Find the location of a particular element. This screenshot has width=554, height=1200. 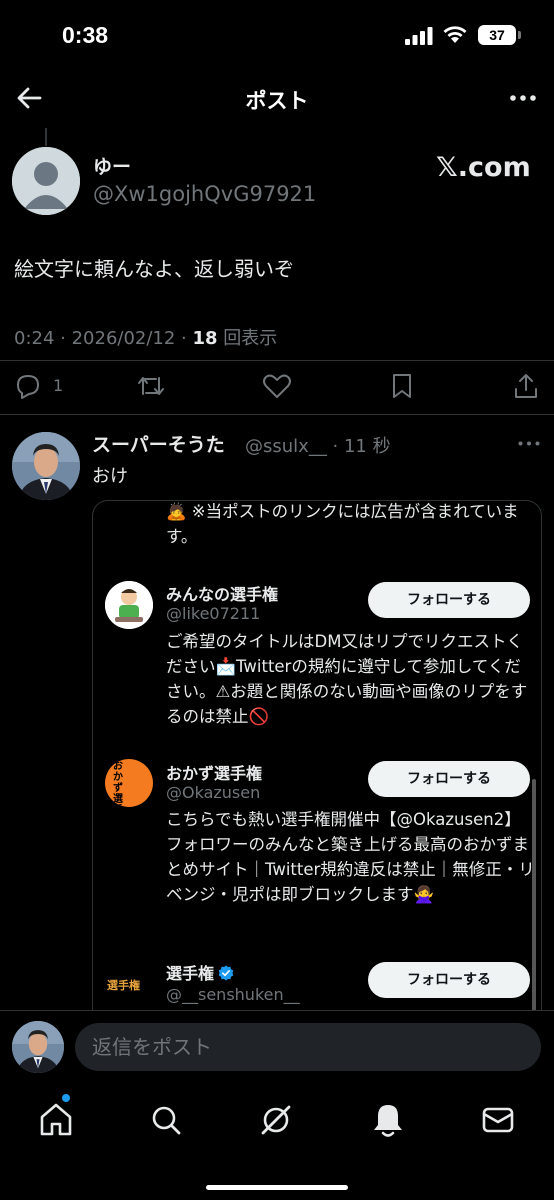

reply-author-name: スーパーそうた is located at coordinates (158, 443).